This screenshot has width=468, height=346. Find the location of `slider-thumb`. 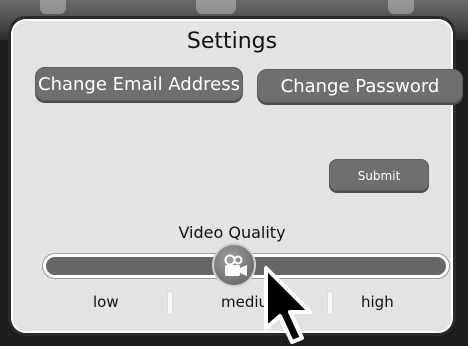

slider-thumb is located at coordinates (234, 265).